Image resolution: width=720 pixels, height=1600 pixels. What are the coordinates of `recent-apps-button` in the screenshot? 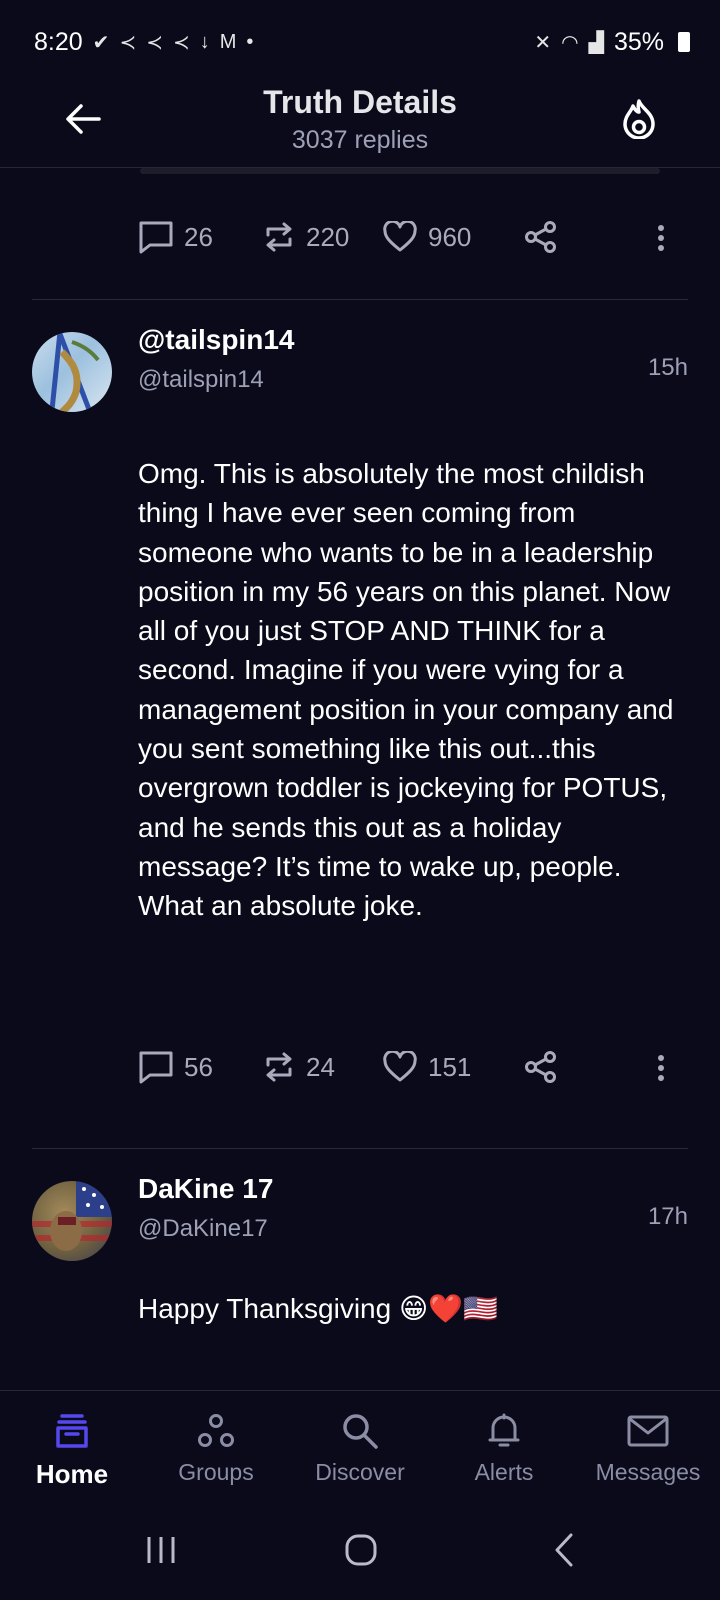 It's located at (161, 1550).